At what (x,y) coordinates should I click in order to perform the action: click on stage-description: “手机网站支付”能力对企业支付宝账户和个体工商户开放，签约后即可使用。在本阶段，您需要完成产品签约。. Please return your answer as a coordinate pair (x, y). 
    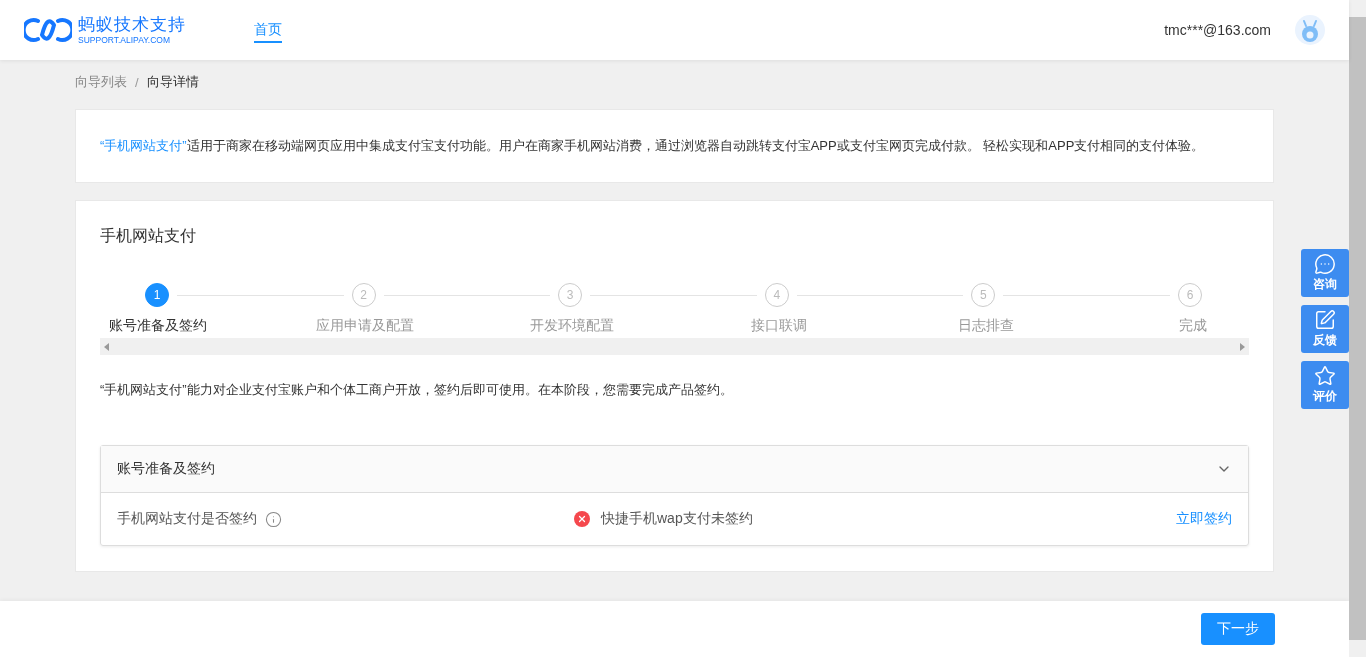
    Looking at the image, I should click on (417, 390).